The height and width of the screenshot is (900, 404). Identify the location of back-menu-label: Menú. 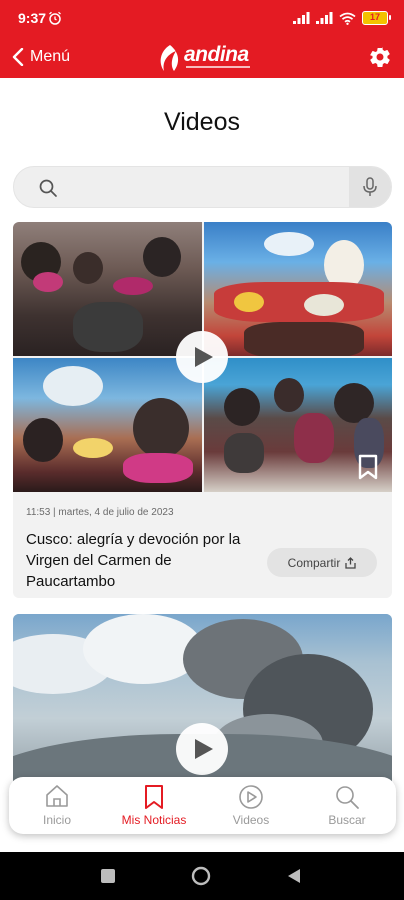
(50, 56).